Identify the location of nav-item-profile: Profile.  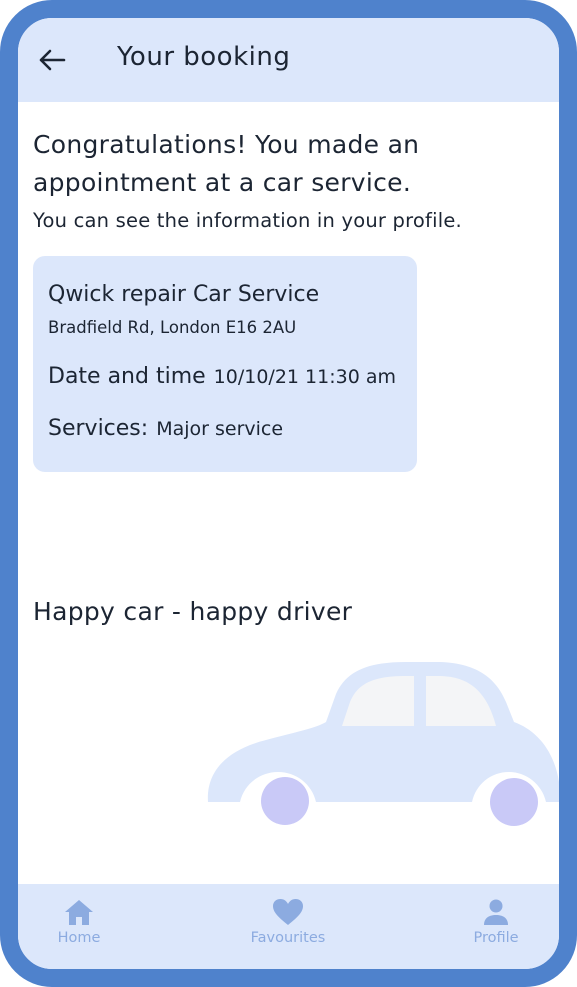
(496, 922).